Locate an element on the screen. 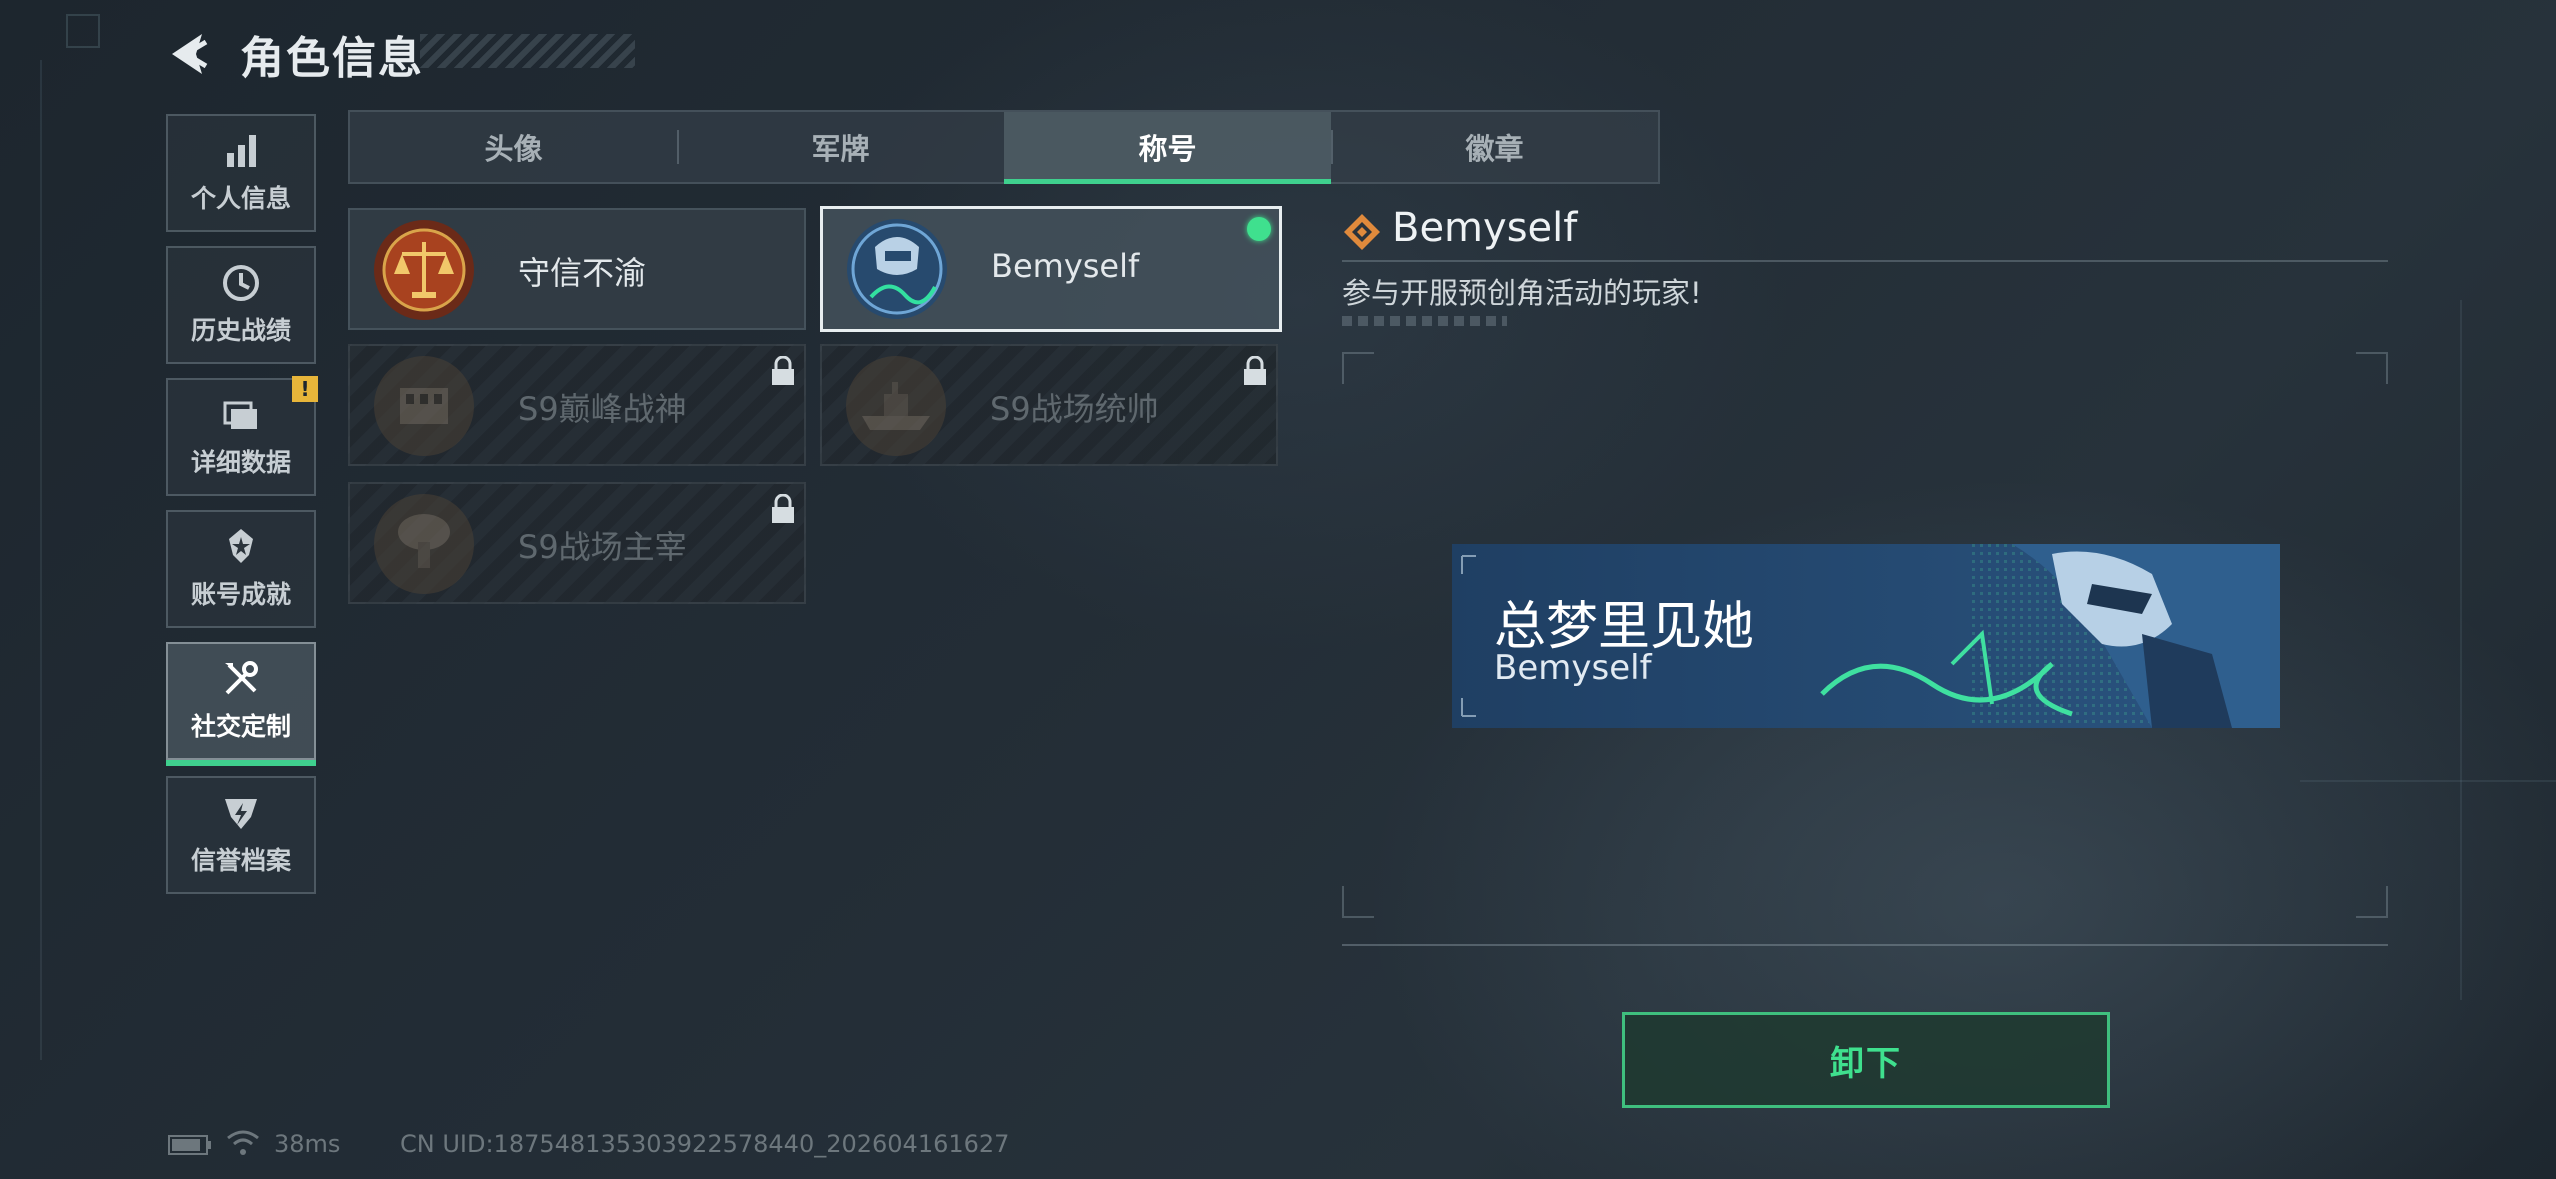  title-card-bemyself: Bemyself is located at coordinates (1051, 269).